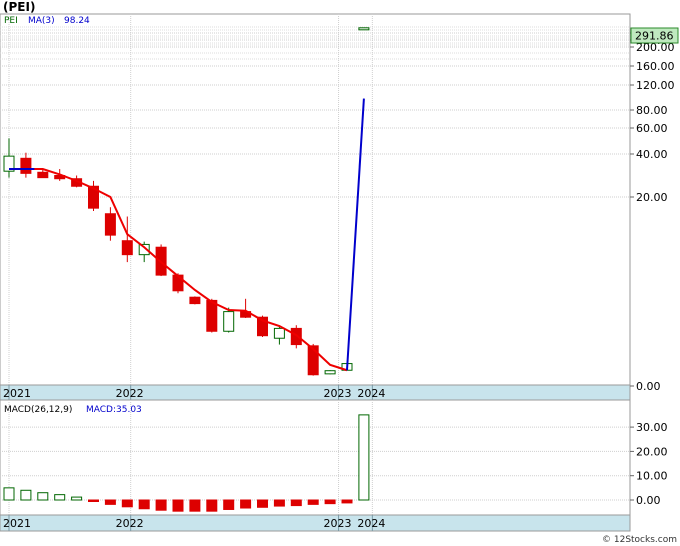  Describe the element at coordinates (639, 540) in the screenshot. I see `watermark: © 12Stocks.com` at that location.